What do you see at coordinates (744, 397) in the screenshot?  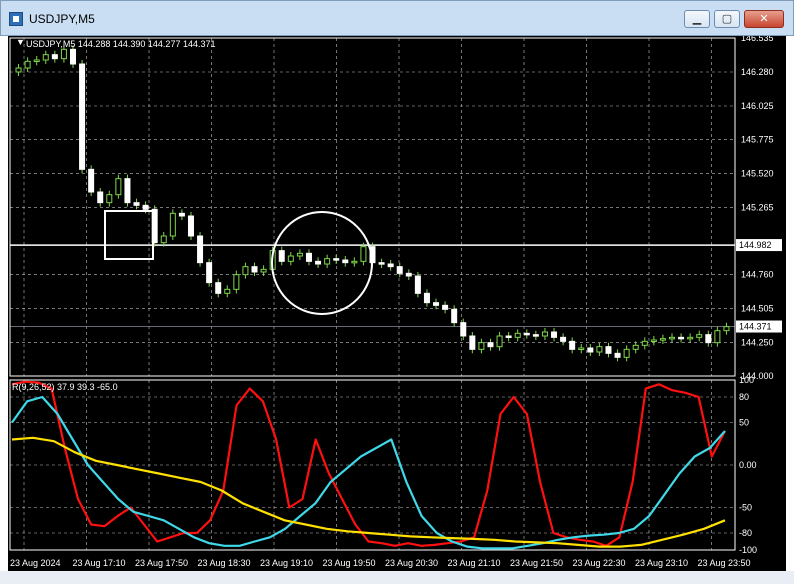 I see `indicator-tick-label: 80` at bounding box center [744, 397].